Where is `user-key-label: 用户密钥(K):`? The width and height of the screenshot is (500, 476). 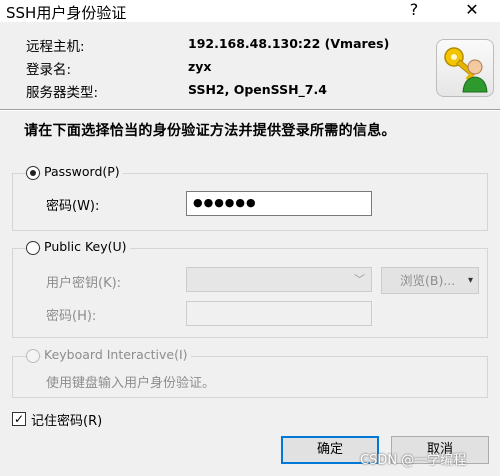 user-key-label: 用户密钥(K): is located at coordinates (84, 283).